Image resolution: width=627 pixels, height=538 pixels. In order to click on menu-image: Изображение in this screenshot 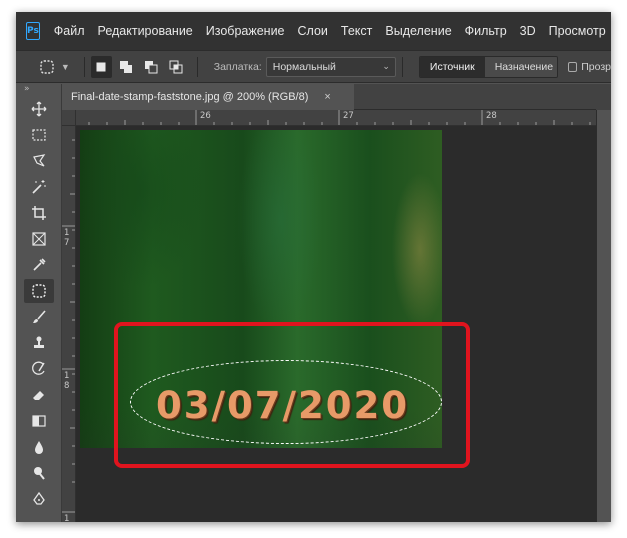, I will do `click(245, 31)`.